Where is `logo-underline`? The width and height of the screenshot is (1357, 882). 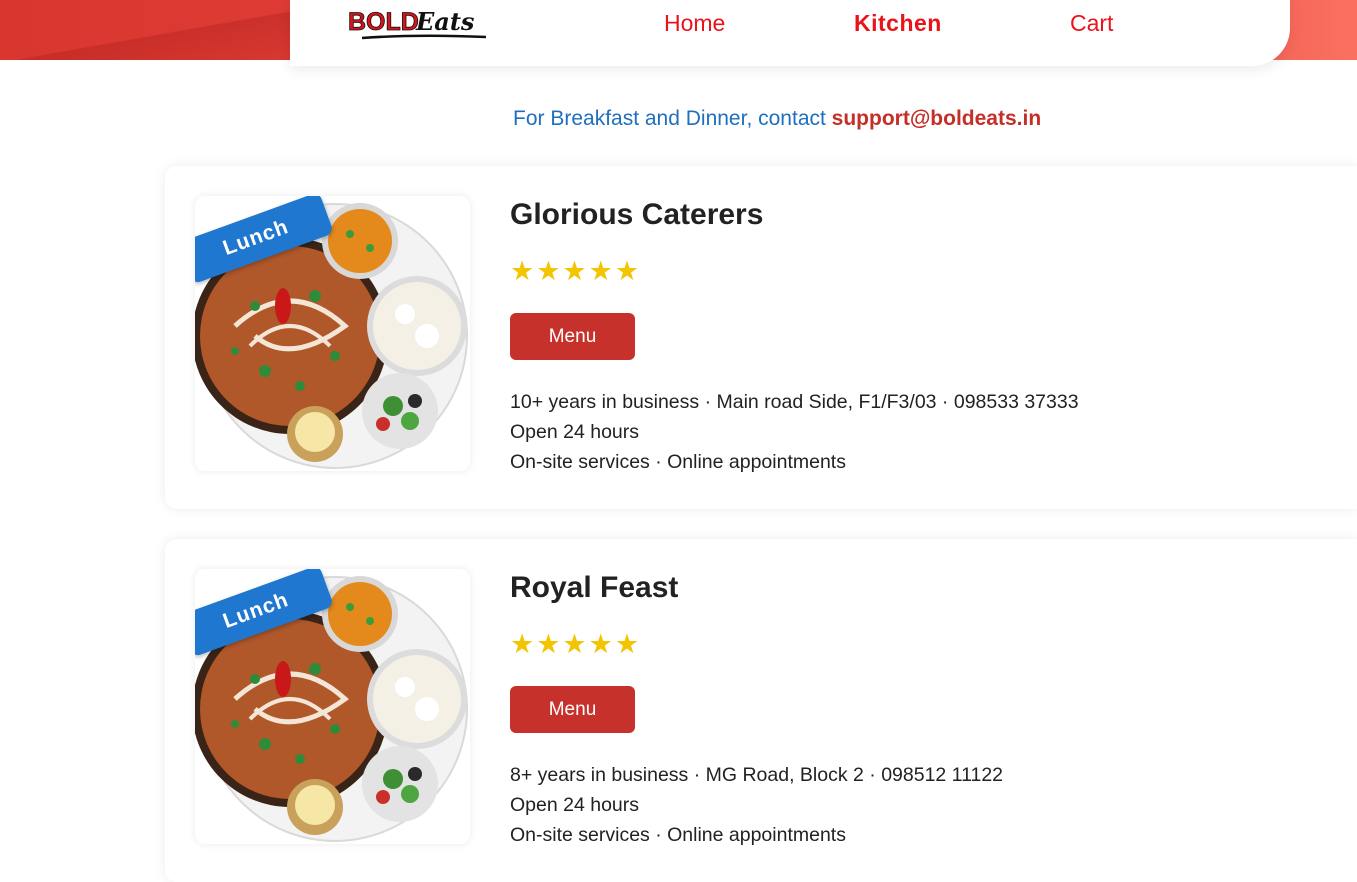
logo-underline is located at coordinates (424, 37).